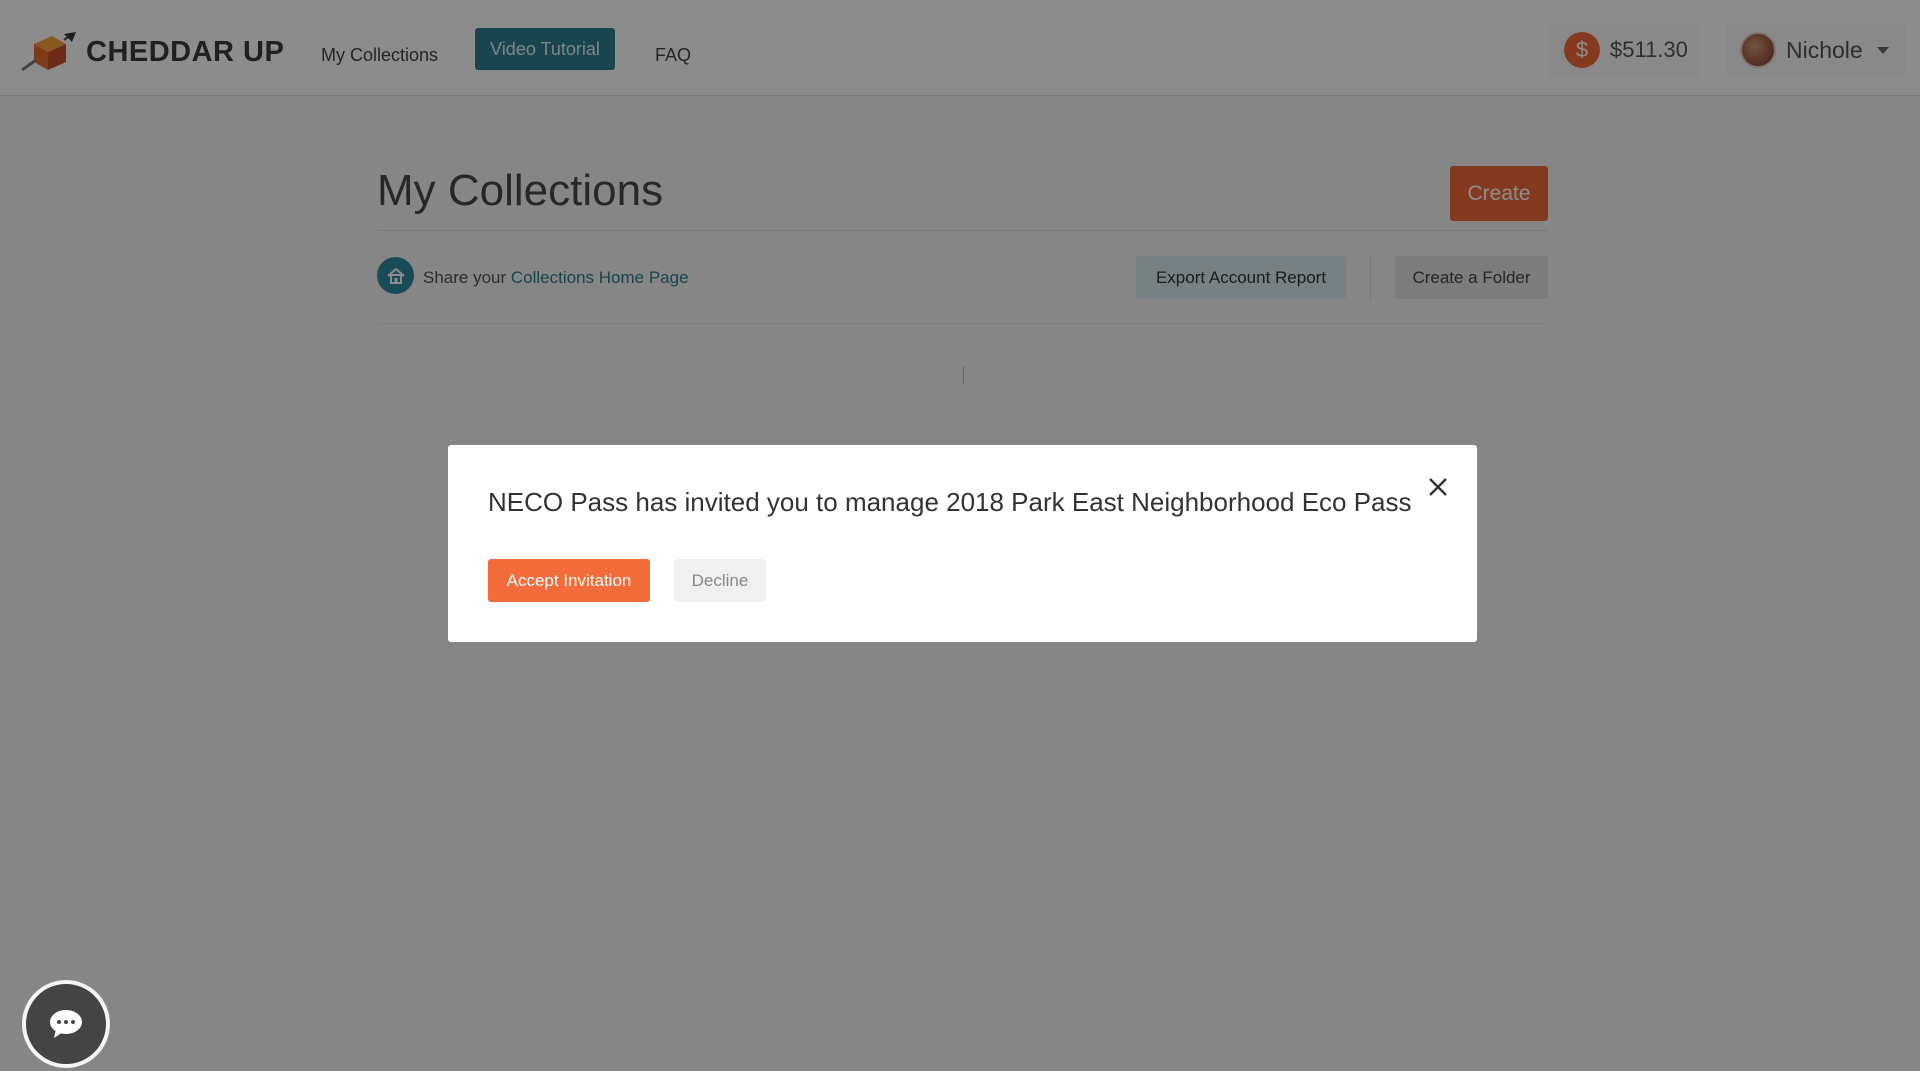  Describe the element at coordinates (569, 580) in the screenshot. I see `accept-invitation-button: Accept Invitation` at that location.